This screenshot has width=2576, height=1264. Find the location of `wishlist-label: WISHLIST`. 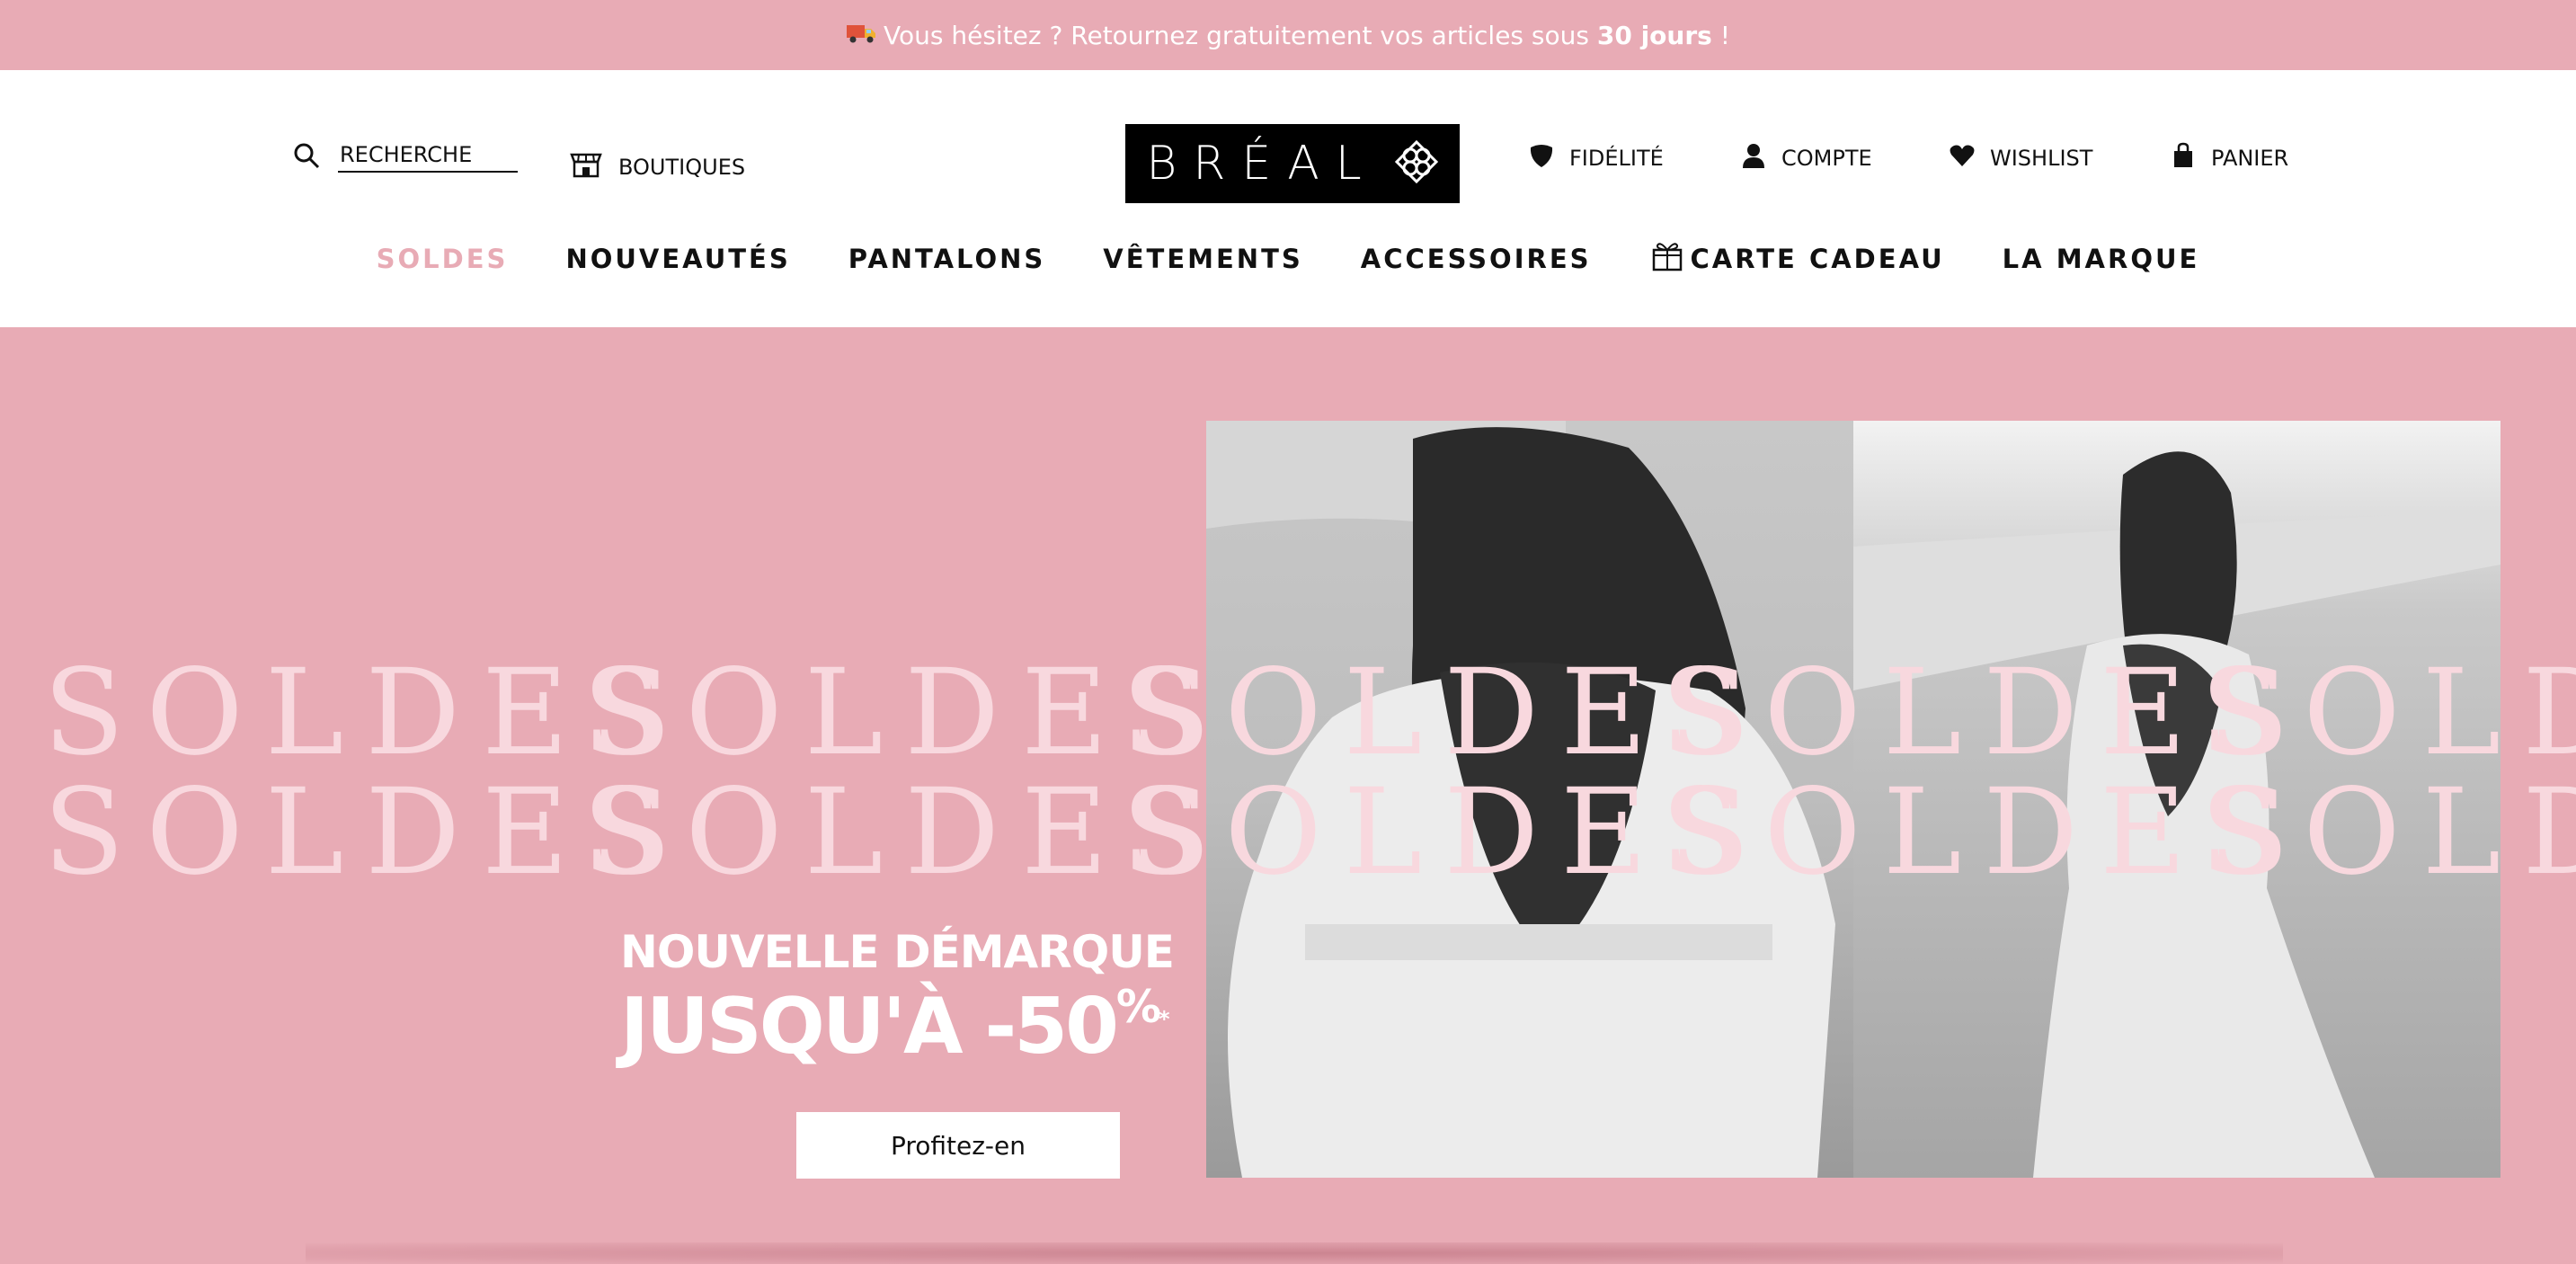

wishlist-label: WISHLIST is located at coordinates (2042, 158).